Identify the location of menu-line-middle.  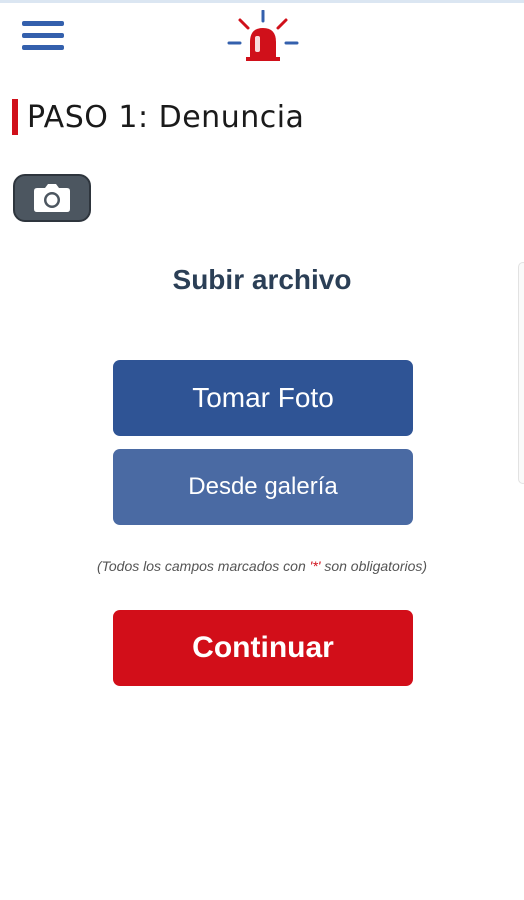
(43, 35).